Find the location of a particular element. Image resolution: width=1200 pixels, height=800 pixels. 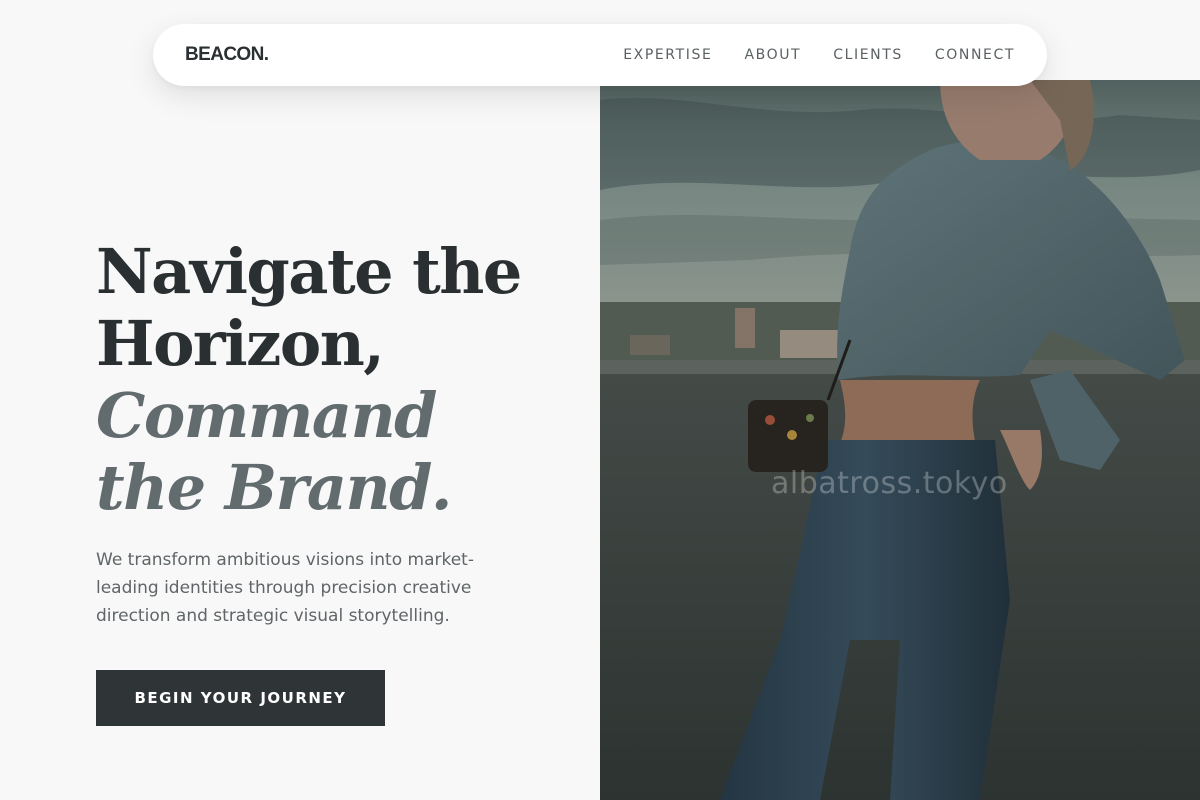

nav-link-connect: CONNECT is located at coordinates (975, 55).